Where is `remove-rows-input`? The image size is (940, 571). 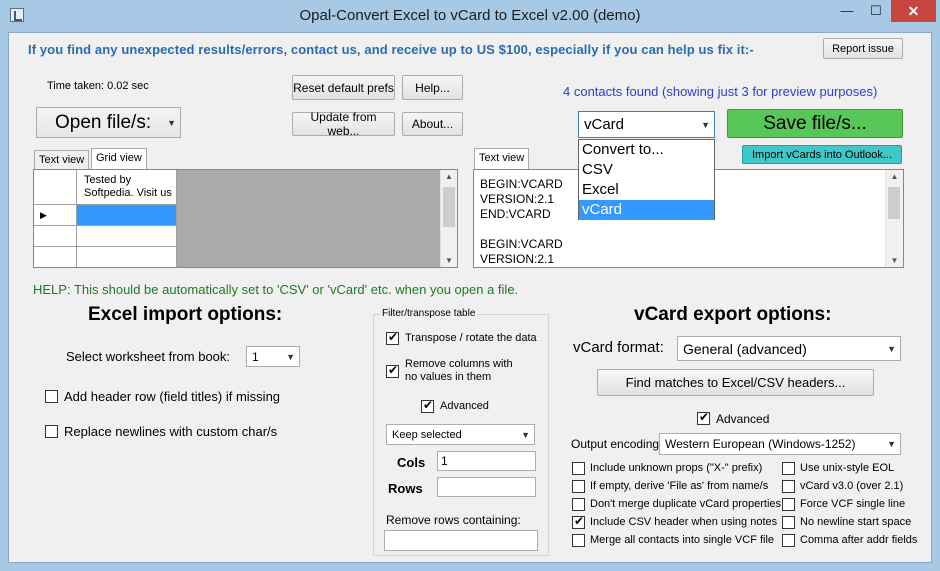
remove-rows-input is located at coordinates (461, 540).